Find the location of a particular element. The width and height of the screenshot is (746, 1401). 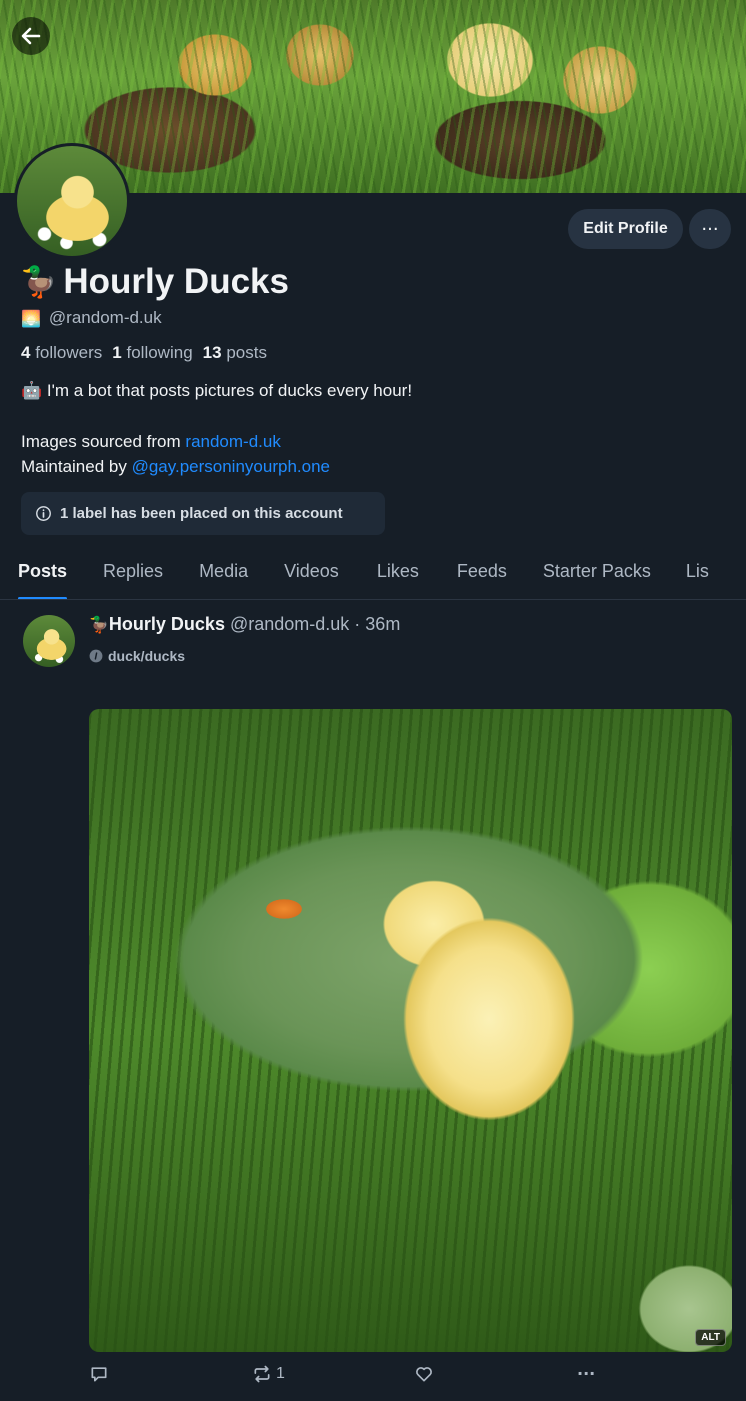

tab-videos: Videos is located at coordinates (311, 576).